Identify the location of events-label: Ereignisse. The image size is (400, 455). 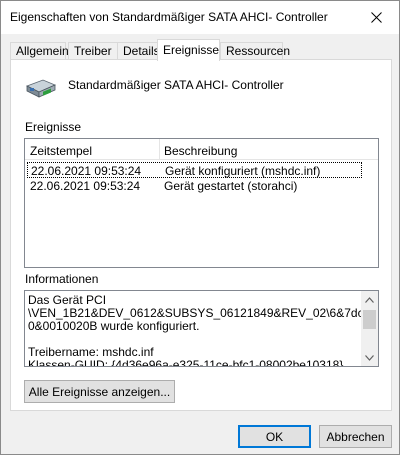
(53, 127).